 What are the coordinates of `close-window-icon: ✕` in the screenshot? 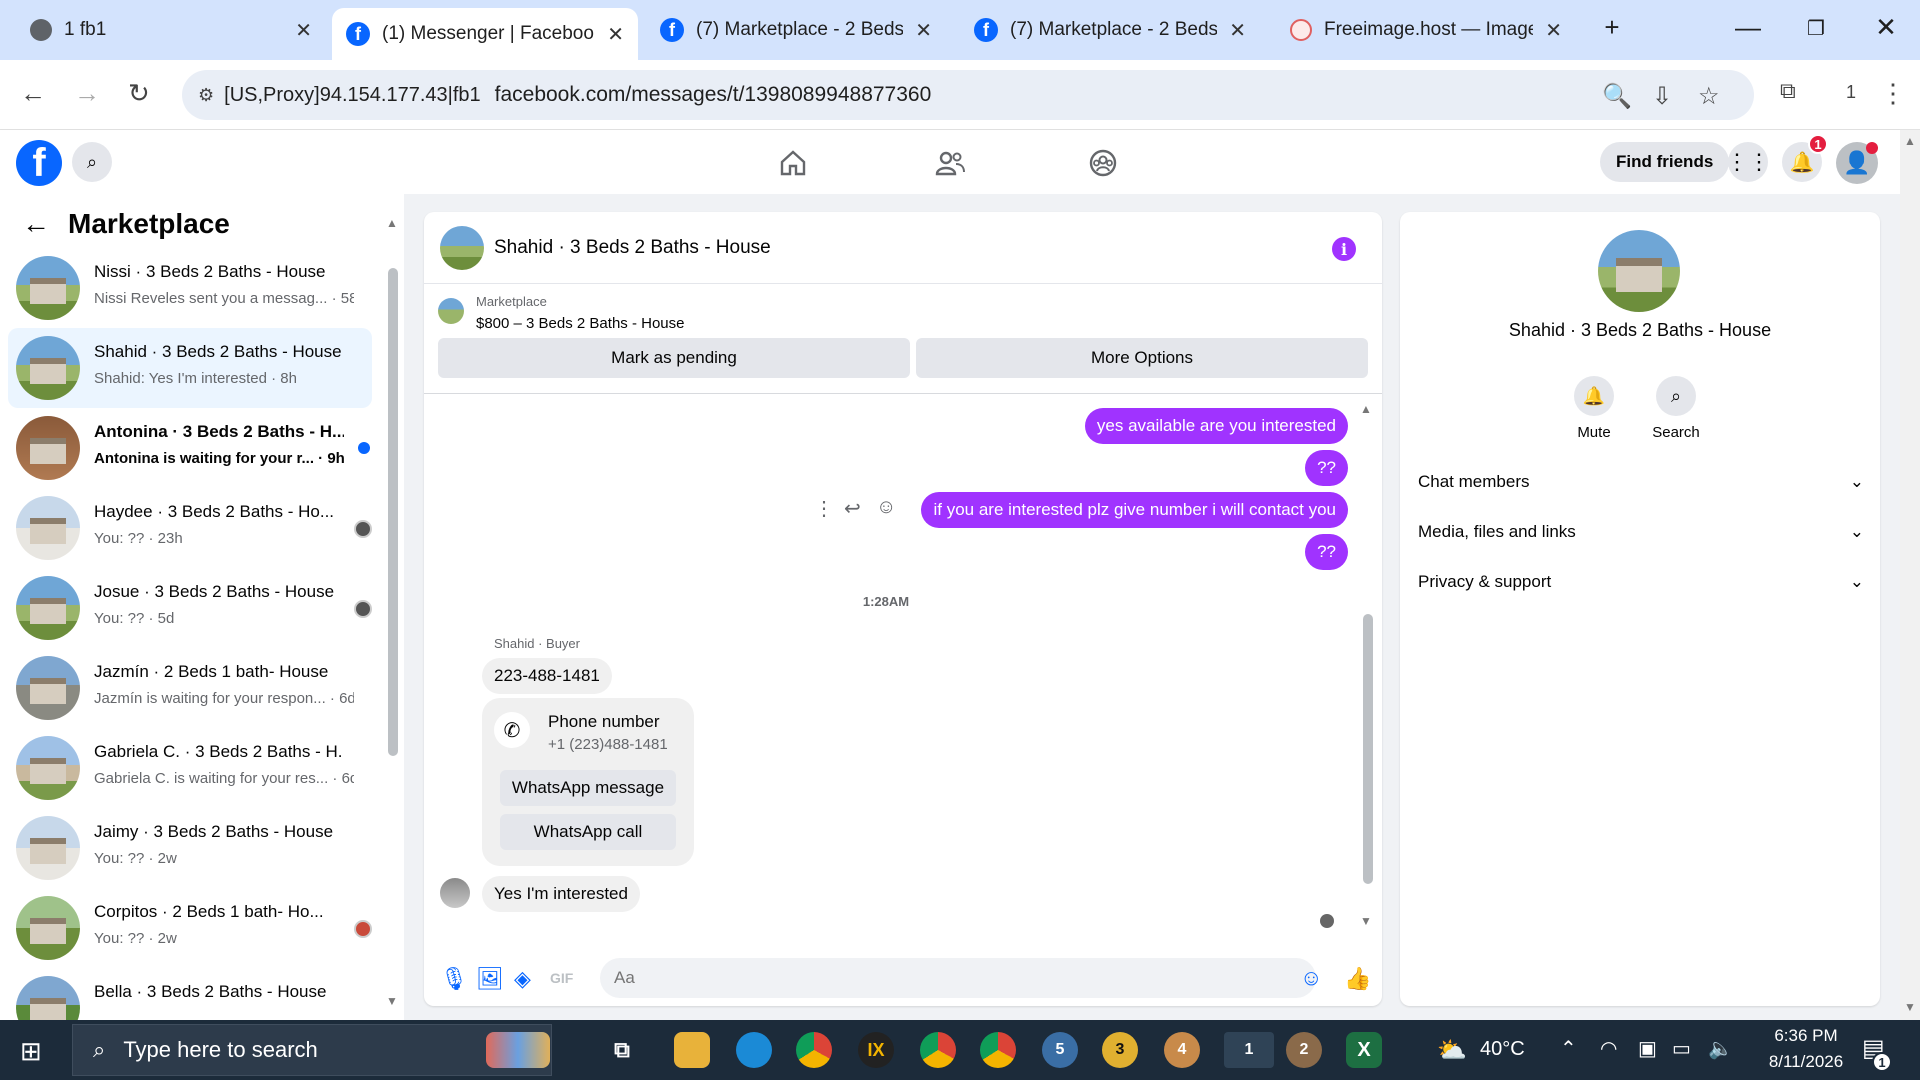 It's located at (1886, 27).